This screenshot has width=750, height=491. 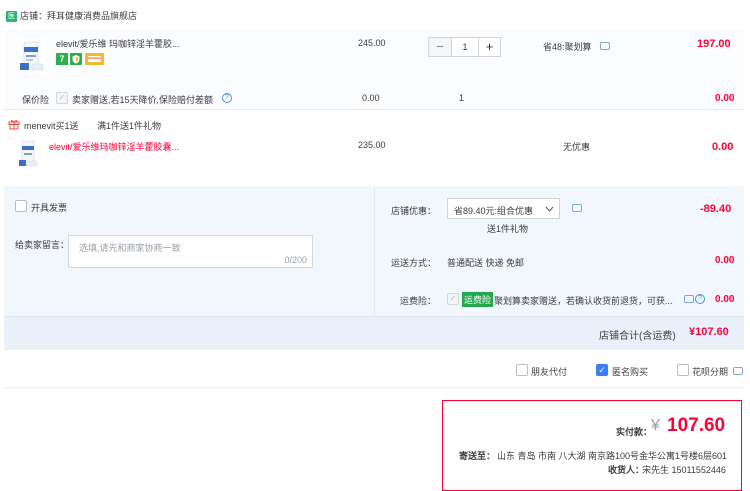 What do you see at coordinates (49, 207) in the screenshot?
I see `invoice-label: 开具发票` at bounding box center [49, 207].